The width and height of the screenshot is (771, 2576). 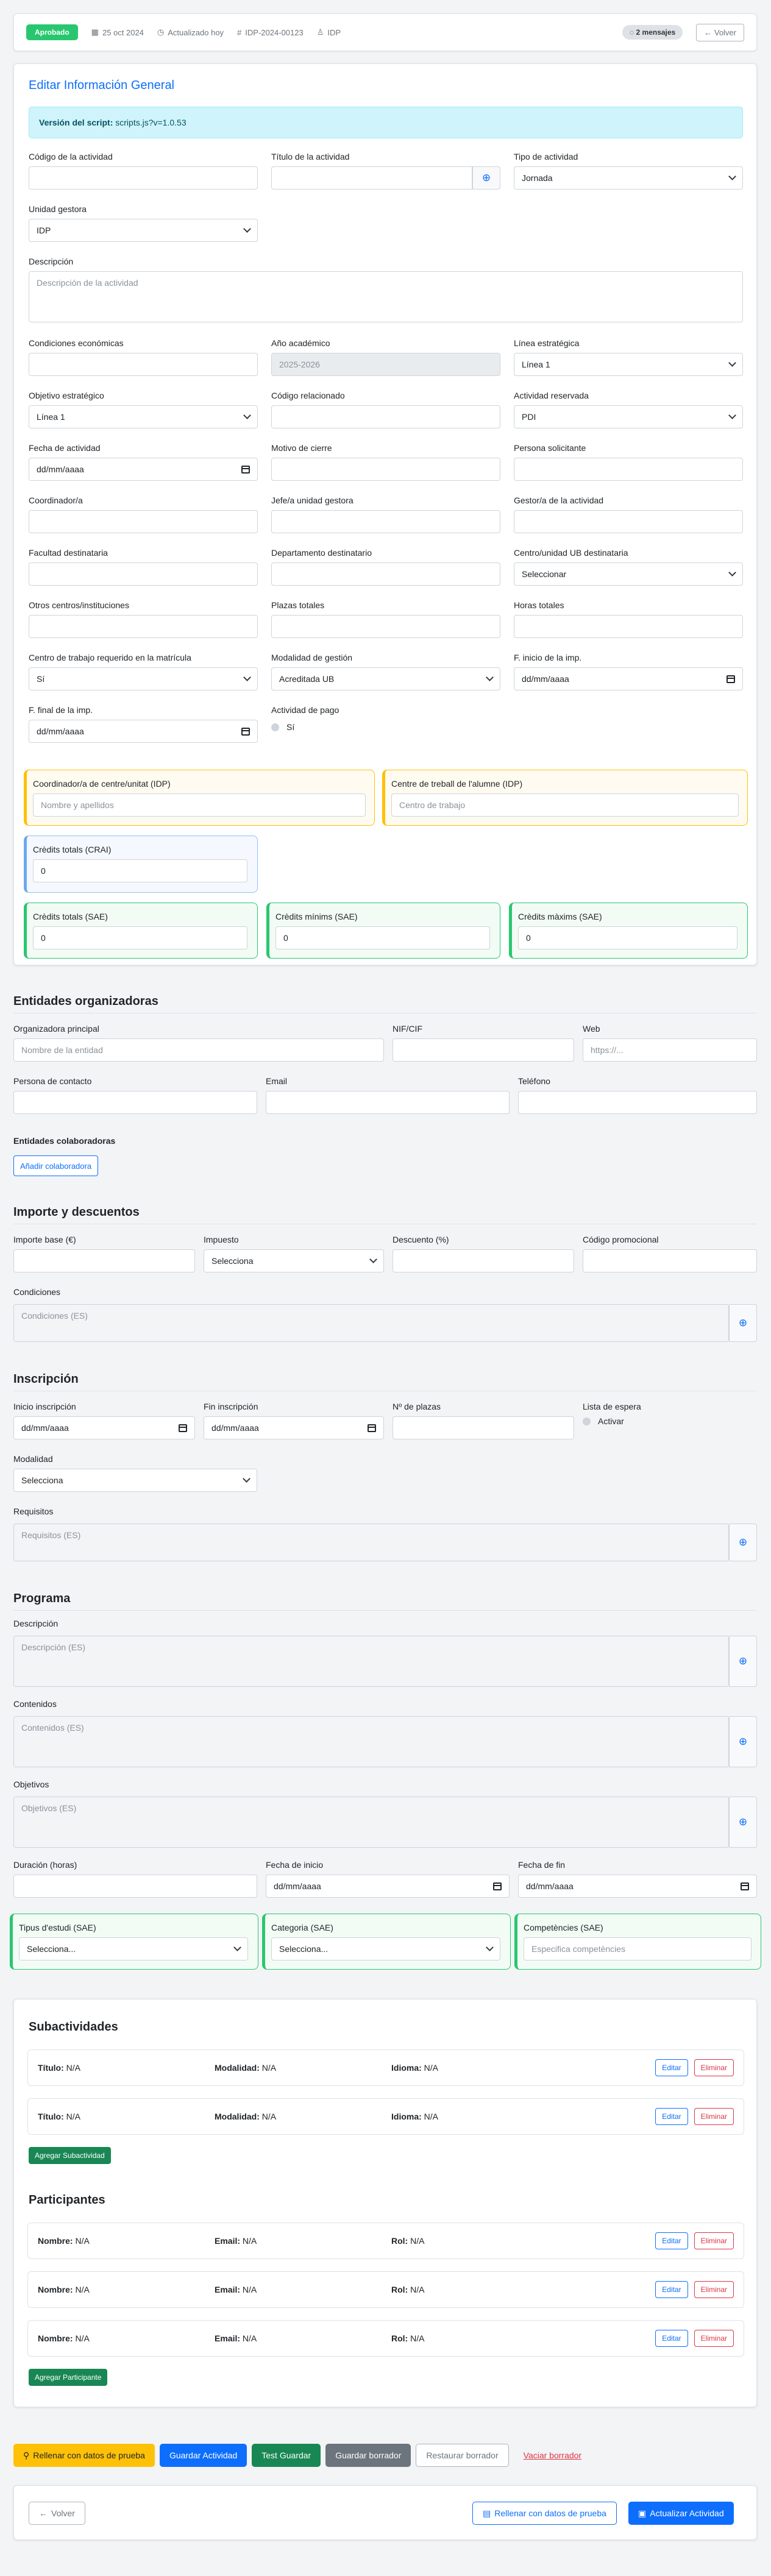 I want to click on restore-draft-button: Restaurar borrador, so click(x=462, y=2455).